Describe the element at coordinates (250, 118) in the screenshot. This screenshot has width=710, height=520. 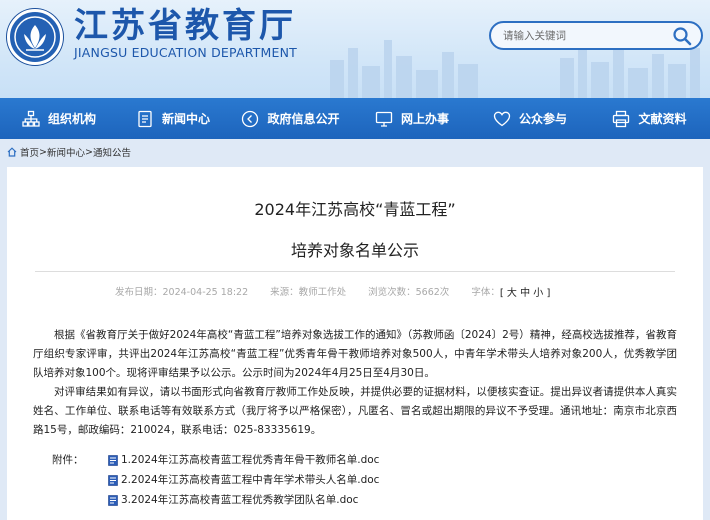
I see `play-circle-icon` at that location.